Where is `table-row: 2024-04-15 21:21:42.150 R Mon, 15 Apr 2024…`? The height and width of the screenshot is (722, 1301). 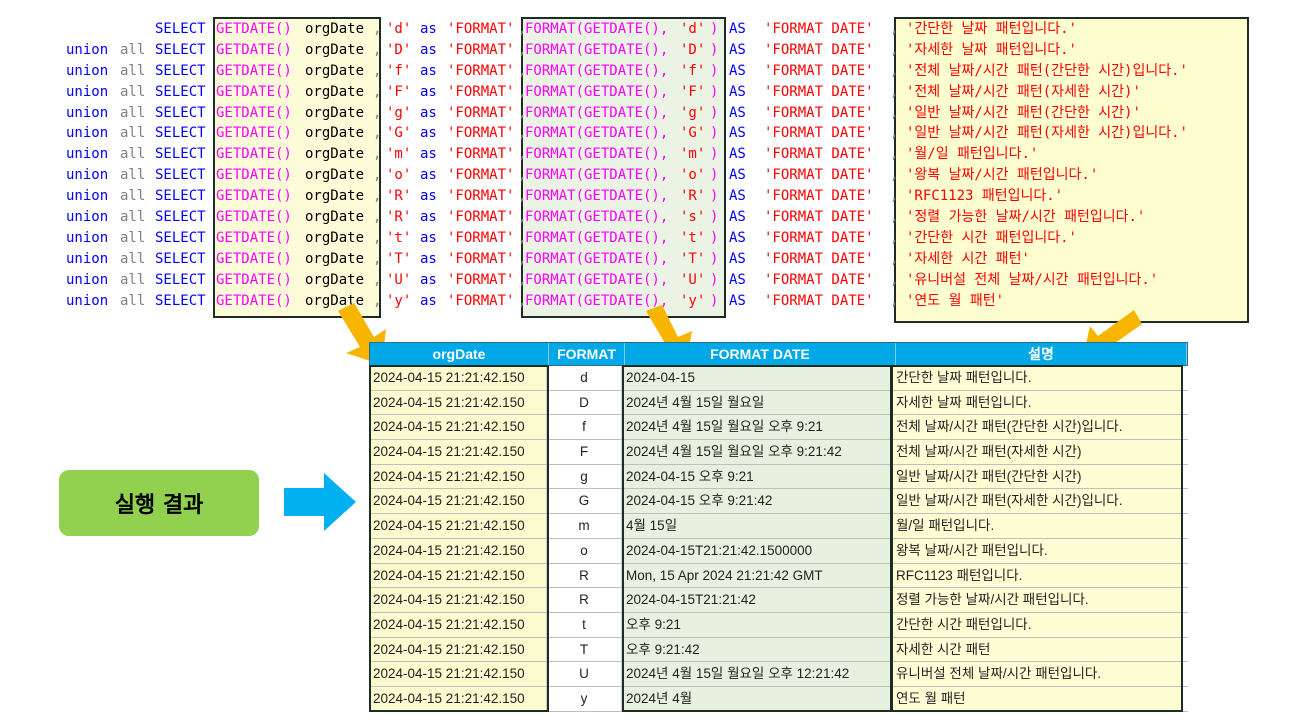
table-row: 2024-04-15 21:21:42.150 R Mon, 15 Apr 2024… is located at coordinates (778, 576).